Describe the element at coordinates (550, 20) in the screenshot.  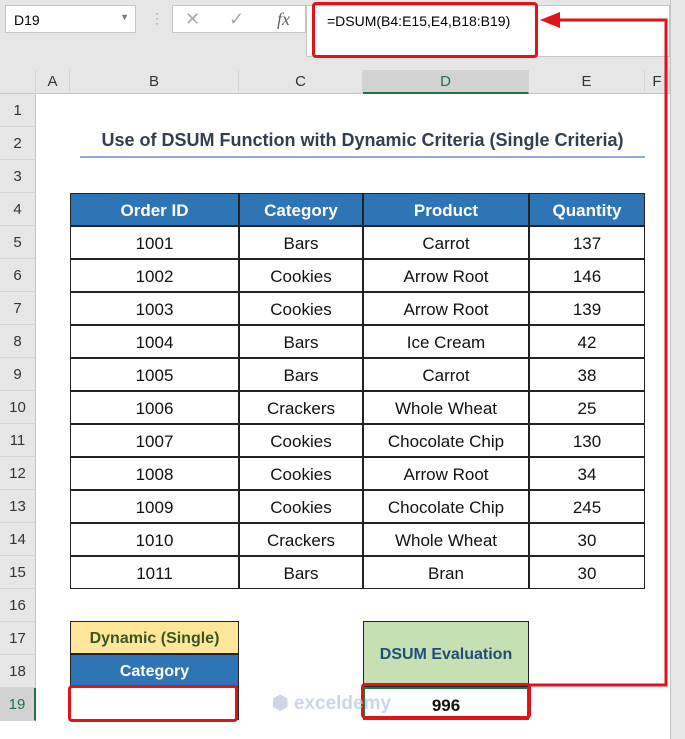
I see `arrow-head-icon` at that location.